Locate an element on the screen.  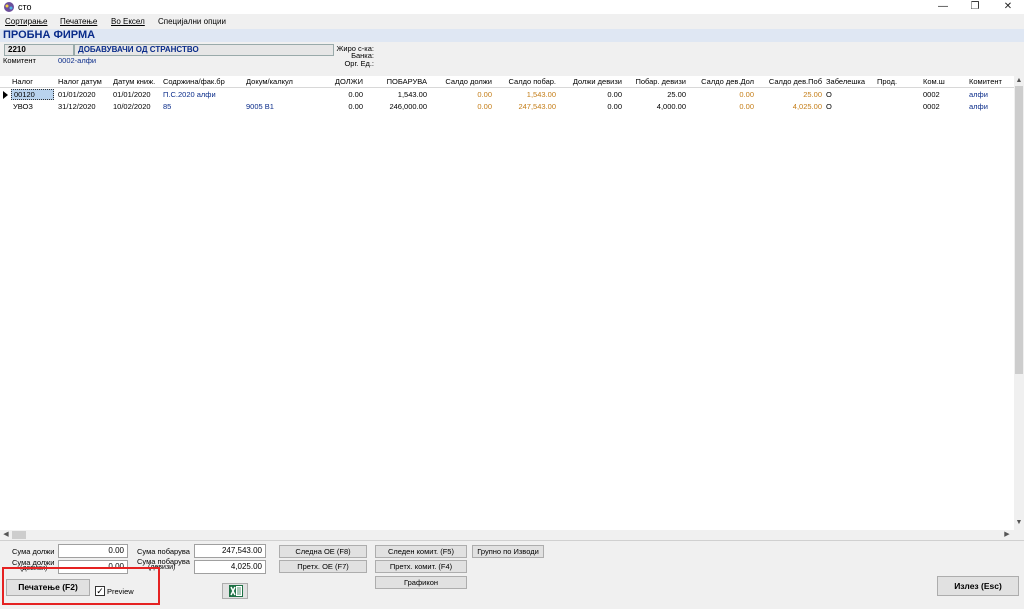
highlight-annotation is located at coordinates (81, 586).